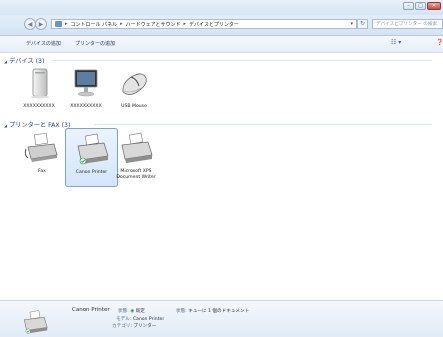  Describe the element at coordinates (214, 24) in the screenshot. I see `breadcrumb-devices-printers: デバイスとプリンター` at that location.